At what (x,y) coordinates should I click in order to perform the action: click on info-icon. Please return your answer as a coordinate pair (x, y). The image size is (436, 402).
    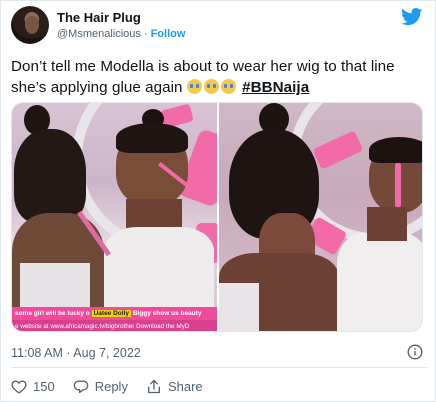
    Looking at the image, I should click on (415, 352).